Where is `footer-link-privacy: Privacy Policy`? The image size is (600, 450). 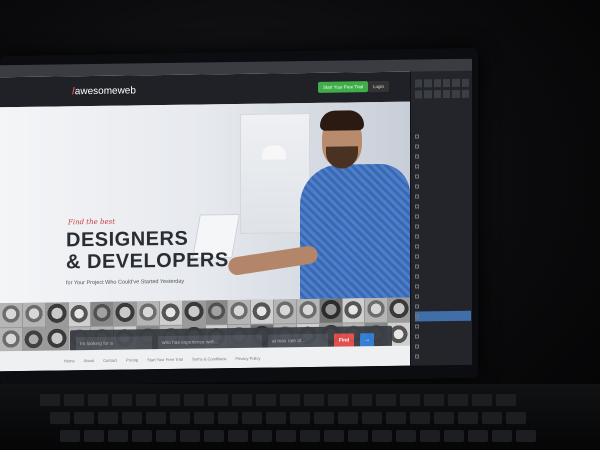 footer-link-privacy: Privacy Policy is located at coordinates (247, 357).